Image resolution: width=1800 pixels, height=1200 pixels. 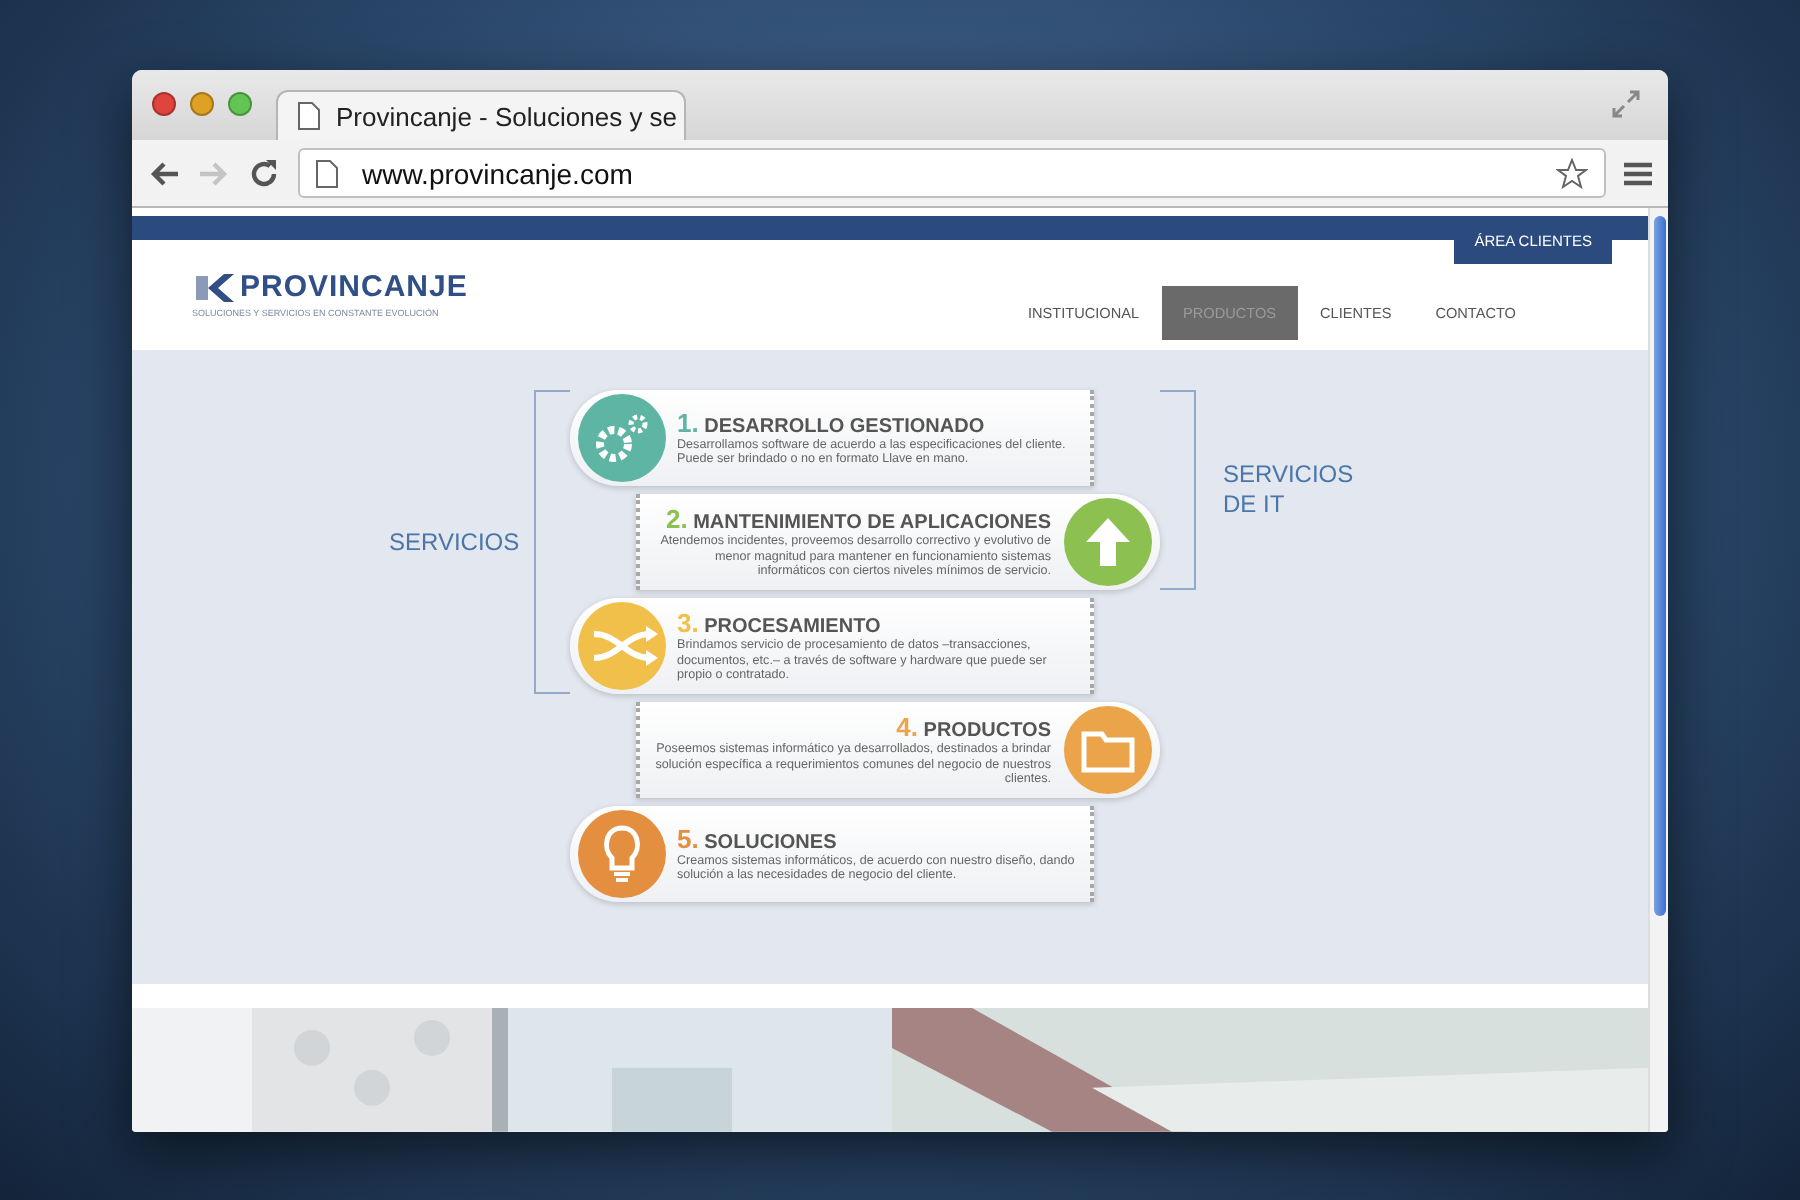 What do you see at coordinates (780, 623) in the screenshot?
I see `service-title: 3. PROCESAMIENTO` at bounding box center [780, 623].